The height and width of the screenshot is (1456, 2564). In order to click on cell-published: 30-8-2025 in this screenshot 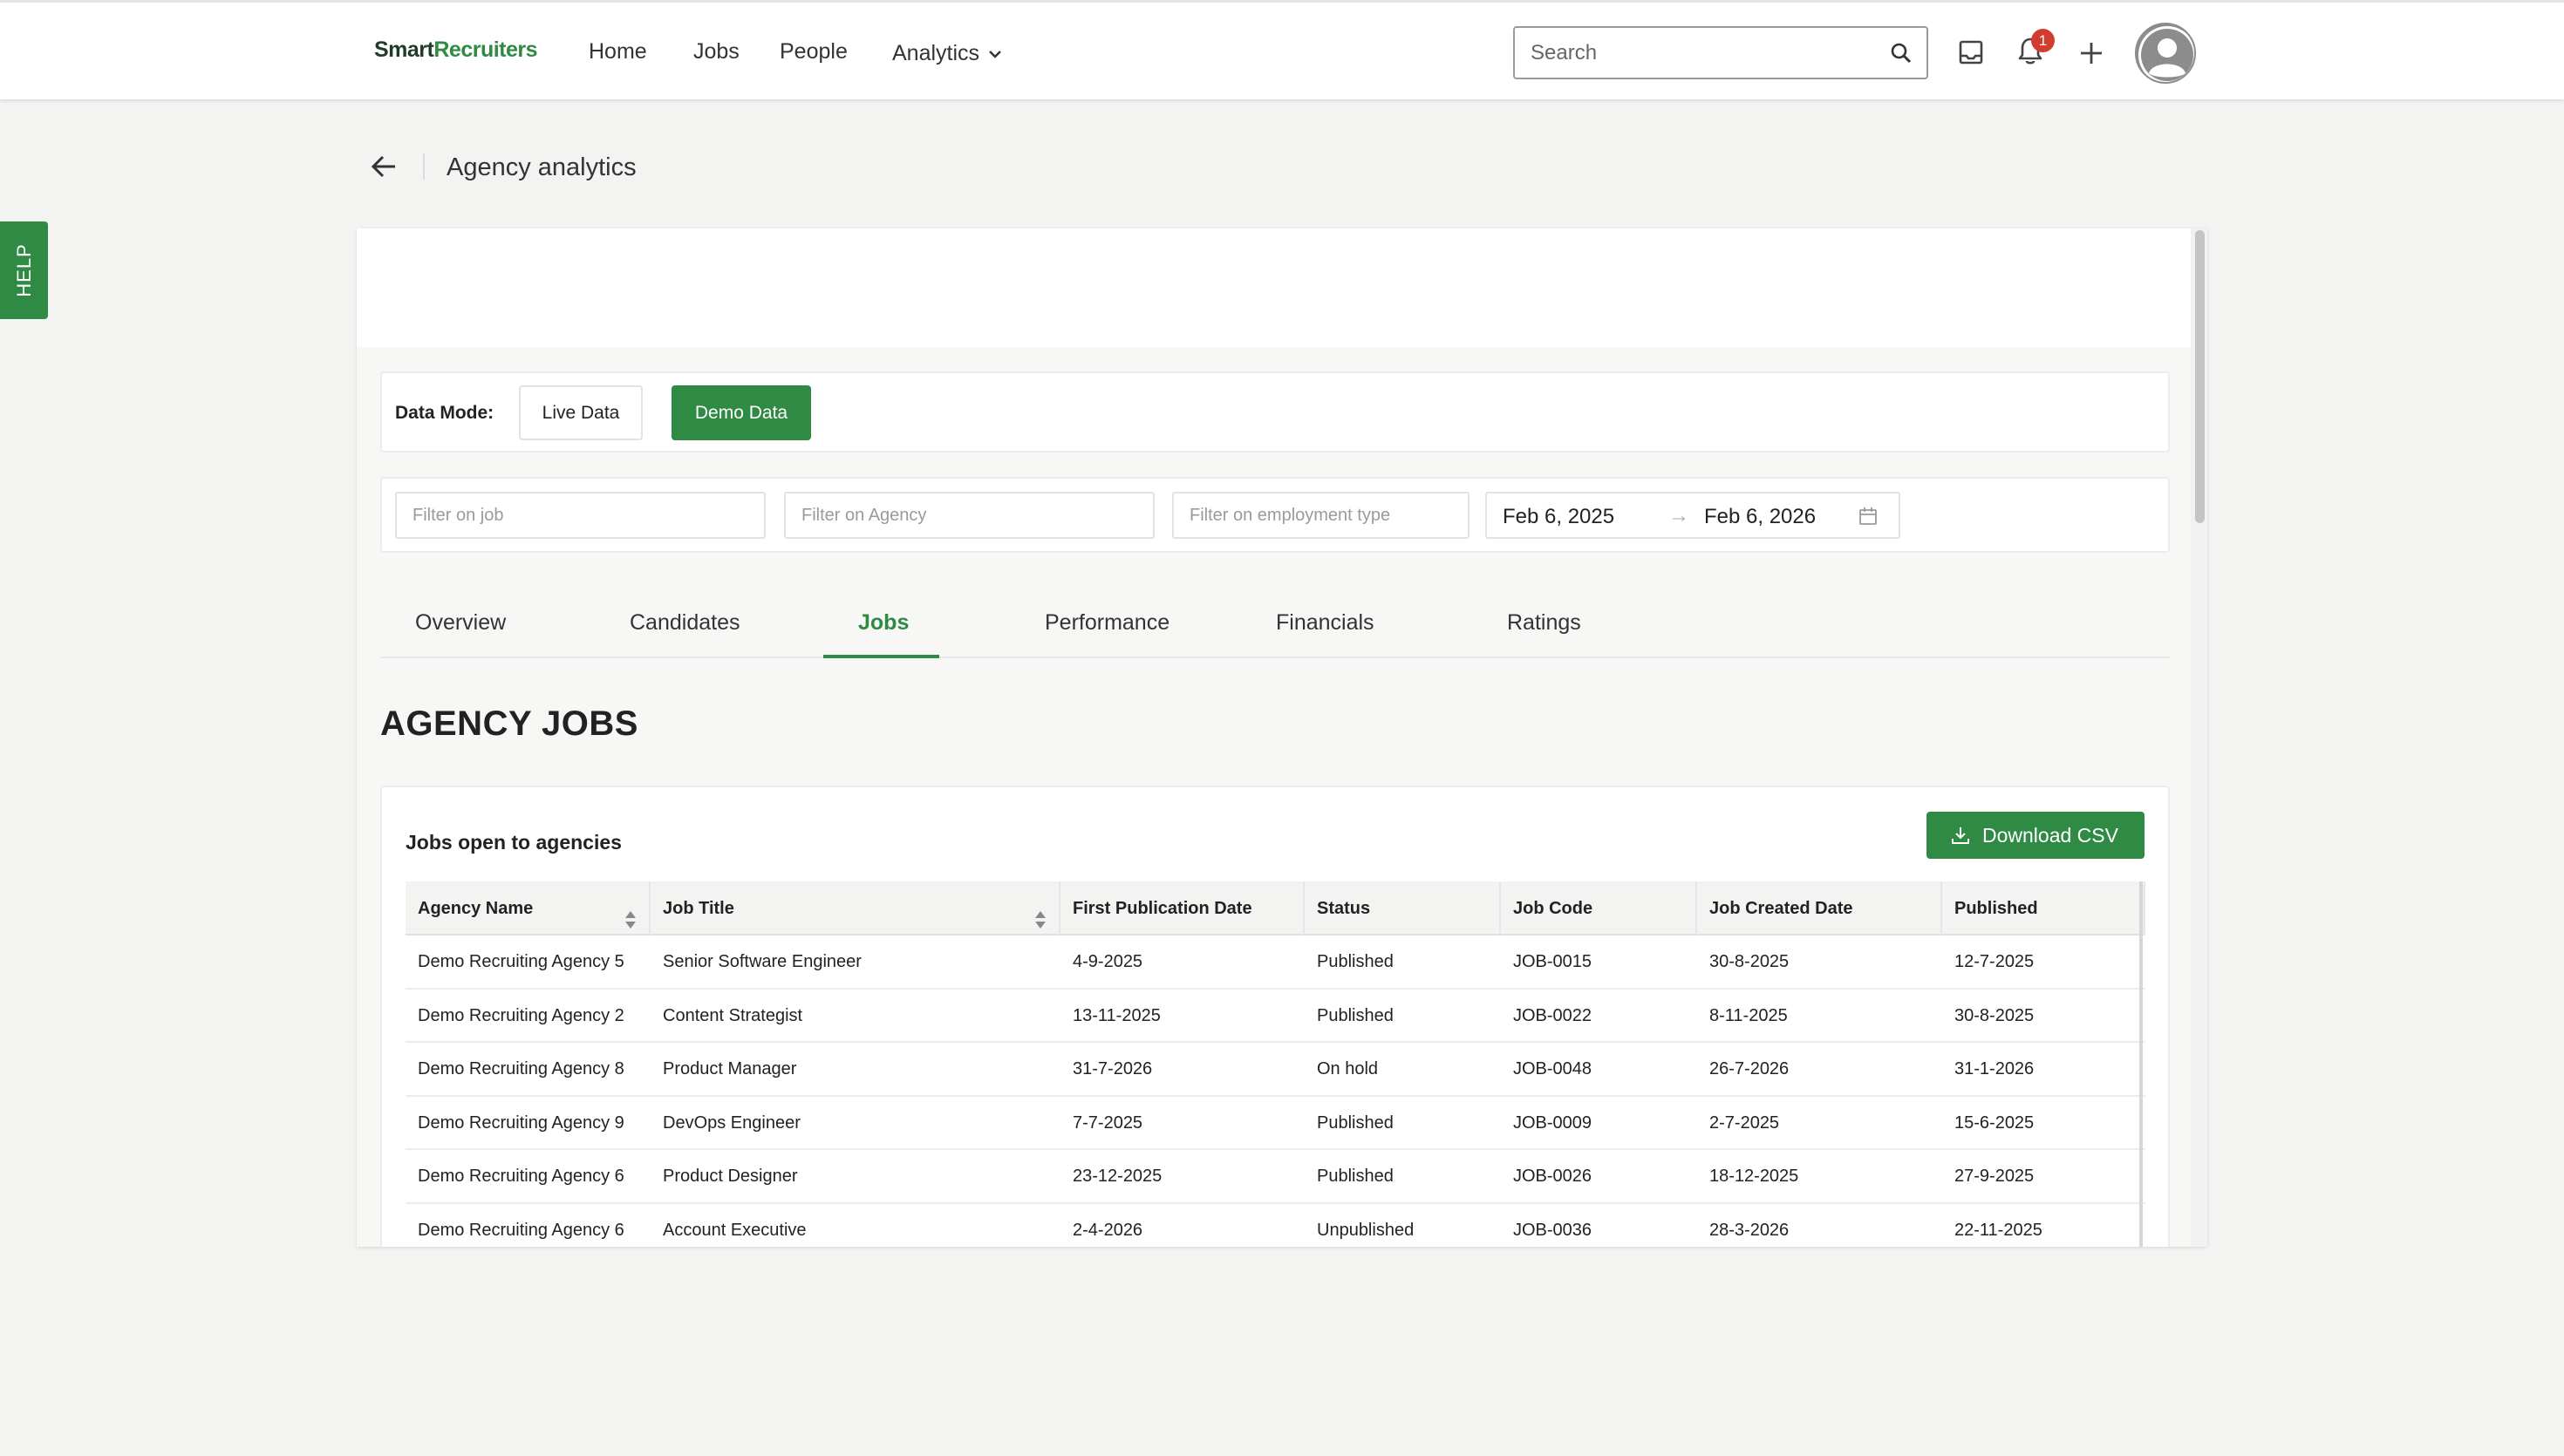, I will do `click(1994, 1015)`.